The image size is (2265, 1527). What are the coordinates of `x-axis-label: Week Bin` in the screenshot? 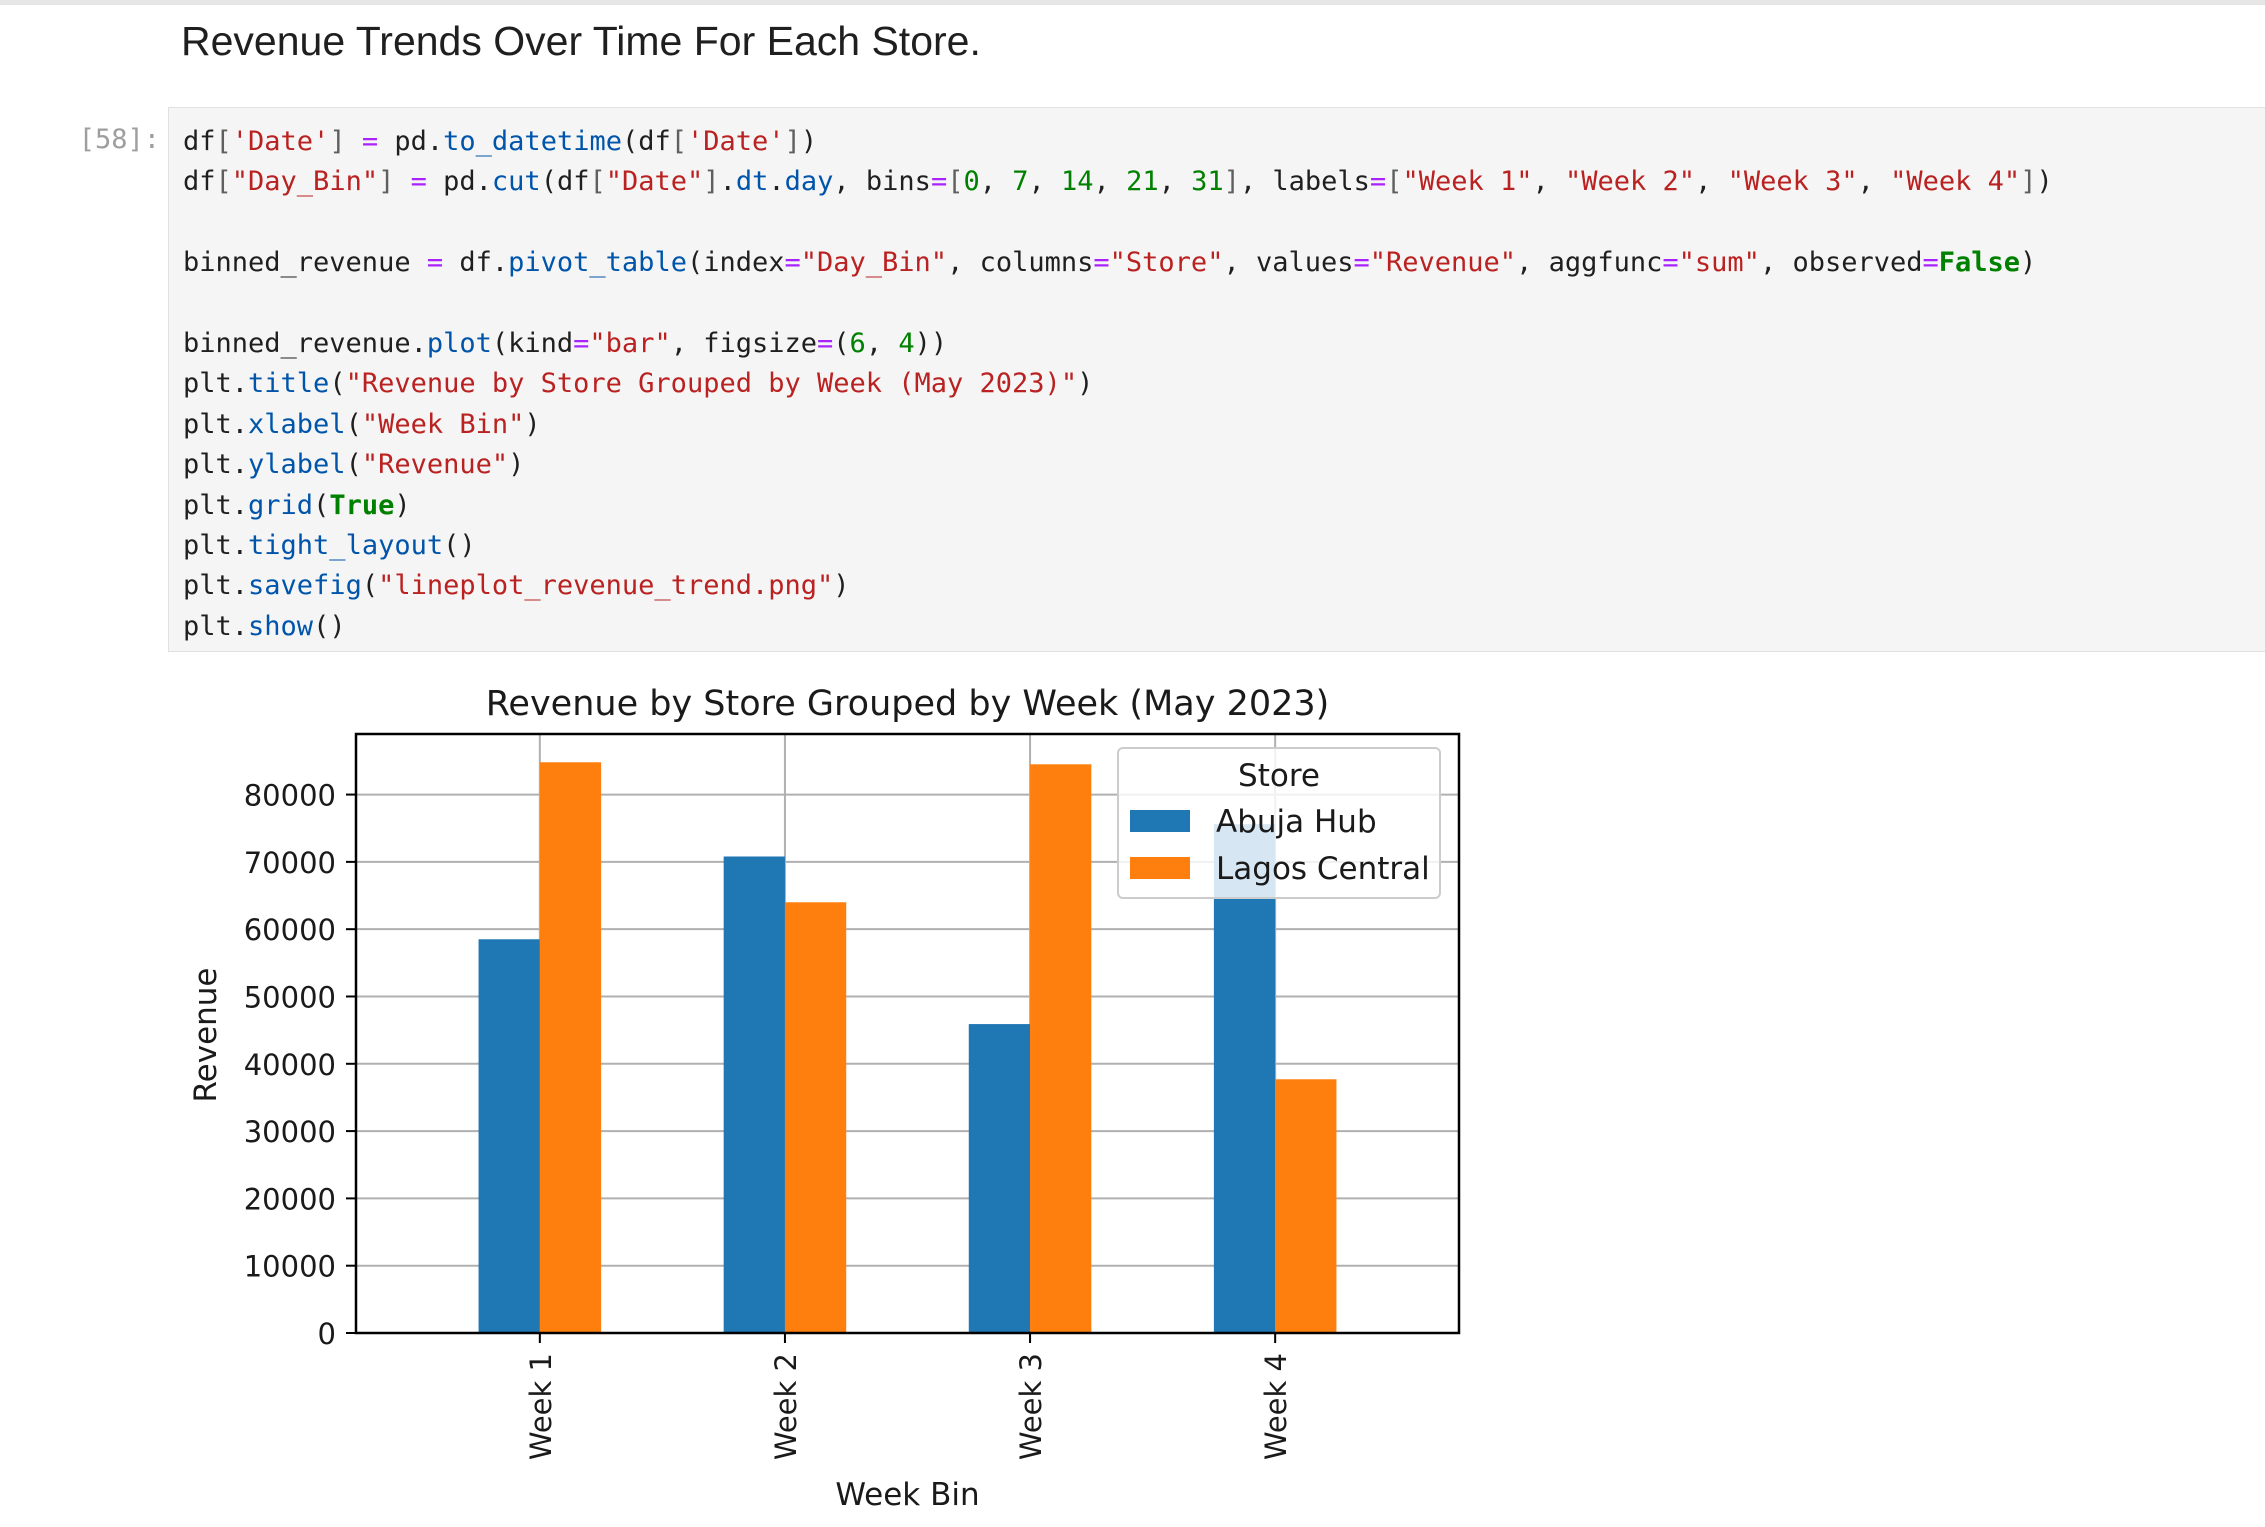 It's located at (907, 1495).